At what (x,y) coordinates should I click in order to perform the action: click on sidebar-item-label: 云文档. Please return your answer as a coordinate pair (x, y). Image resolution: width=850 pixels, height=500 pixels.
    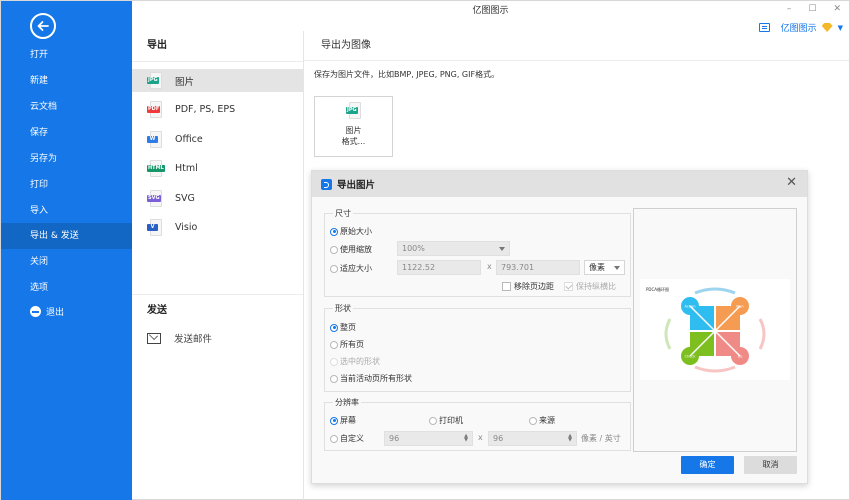
    Looking at the image, I should click on (44, 107).